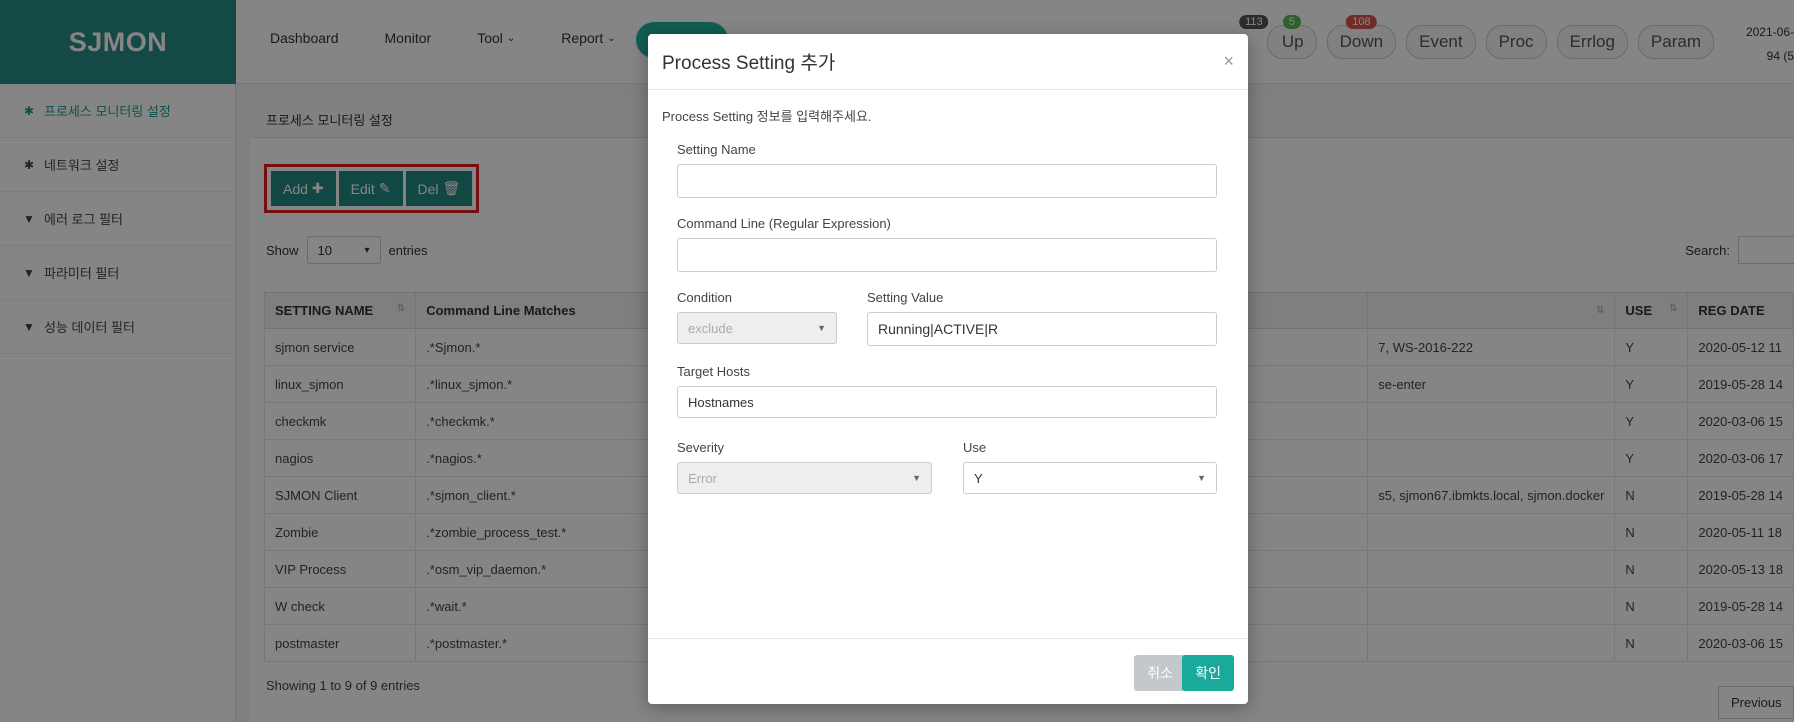  I want to click on target-hosts-label: Target Hosts, so click(713, 371).